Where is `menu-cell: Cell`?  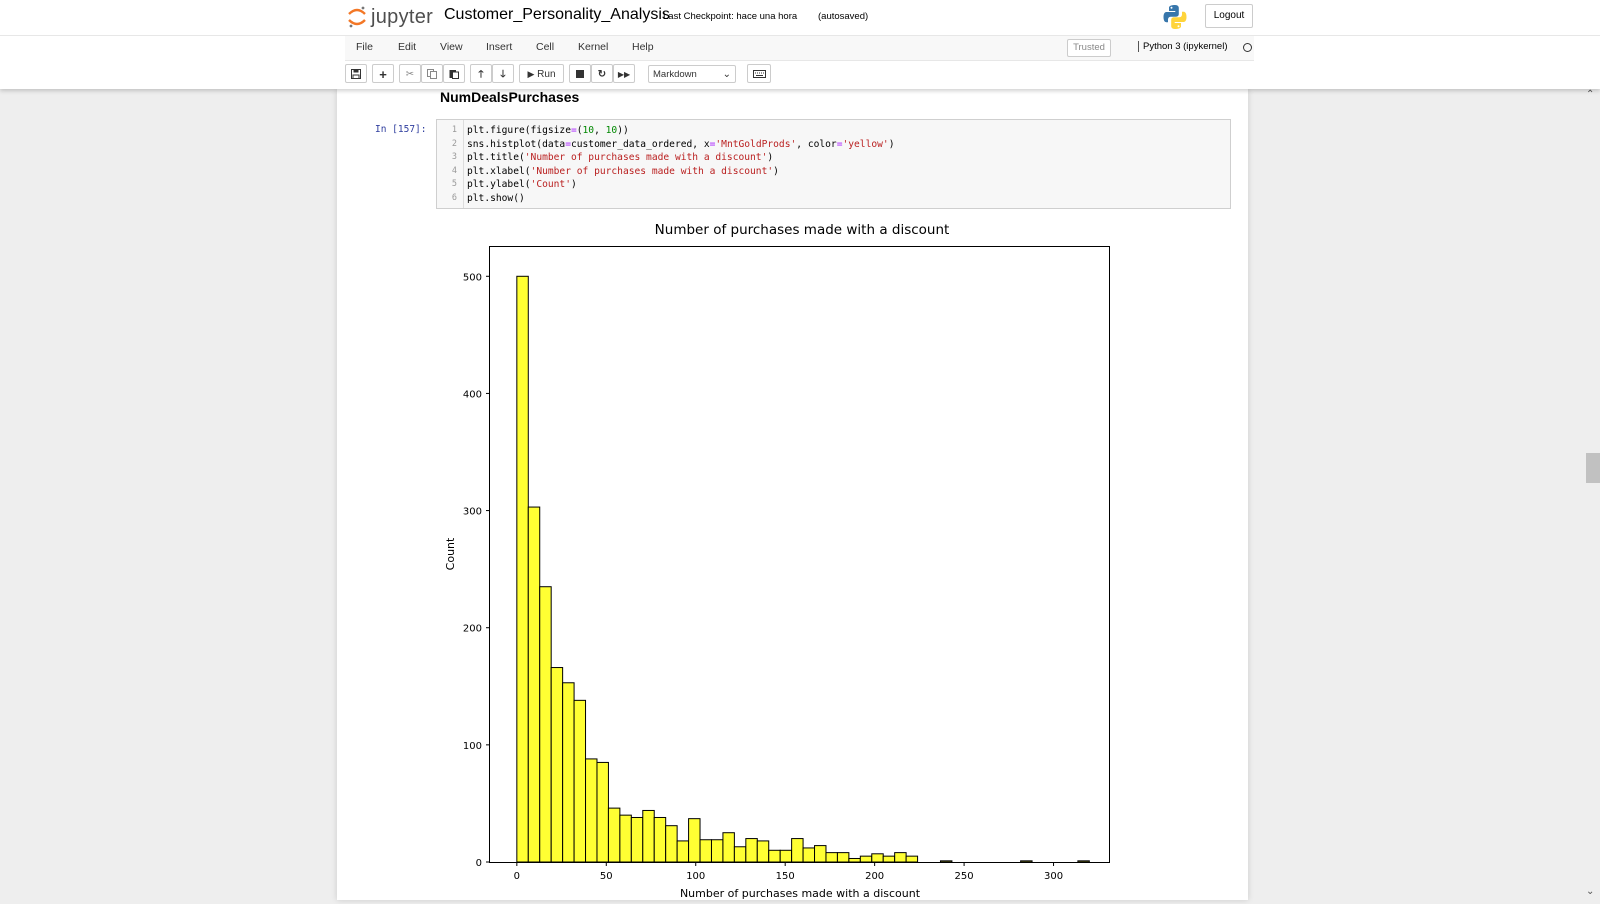
menu-cell: Cell is located at coordinates (545, 47).